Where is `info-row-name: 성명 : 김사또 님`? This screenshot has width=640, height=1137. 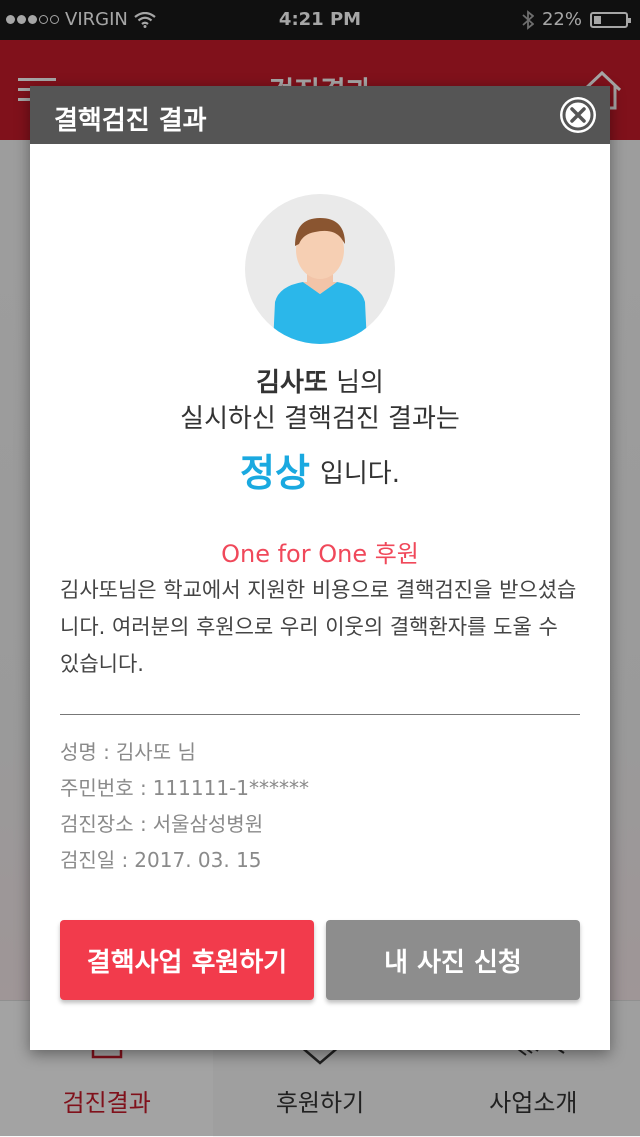 info-row-name: 성명 : 김사또 님 is located at coordinates (320, 752).